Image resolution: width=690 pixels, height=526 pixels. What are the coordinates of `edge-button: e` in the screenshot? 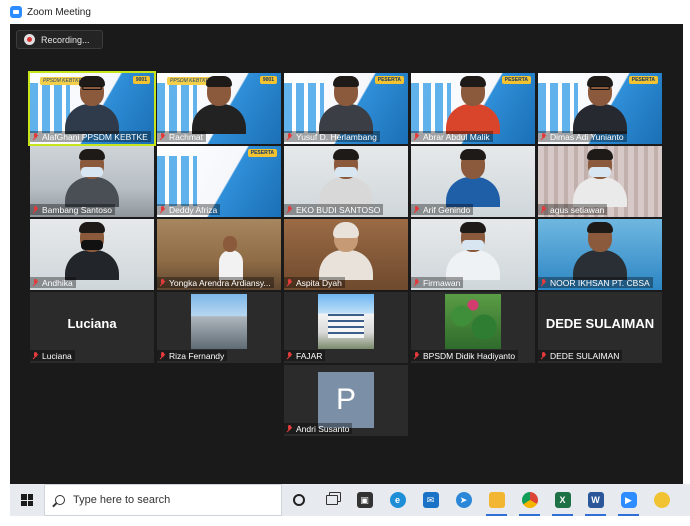 It's located at (397, 500).